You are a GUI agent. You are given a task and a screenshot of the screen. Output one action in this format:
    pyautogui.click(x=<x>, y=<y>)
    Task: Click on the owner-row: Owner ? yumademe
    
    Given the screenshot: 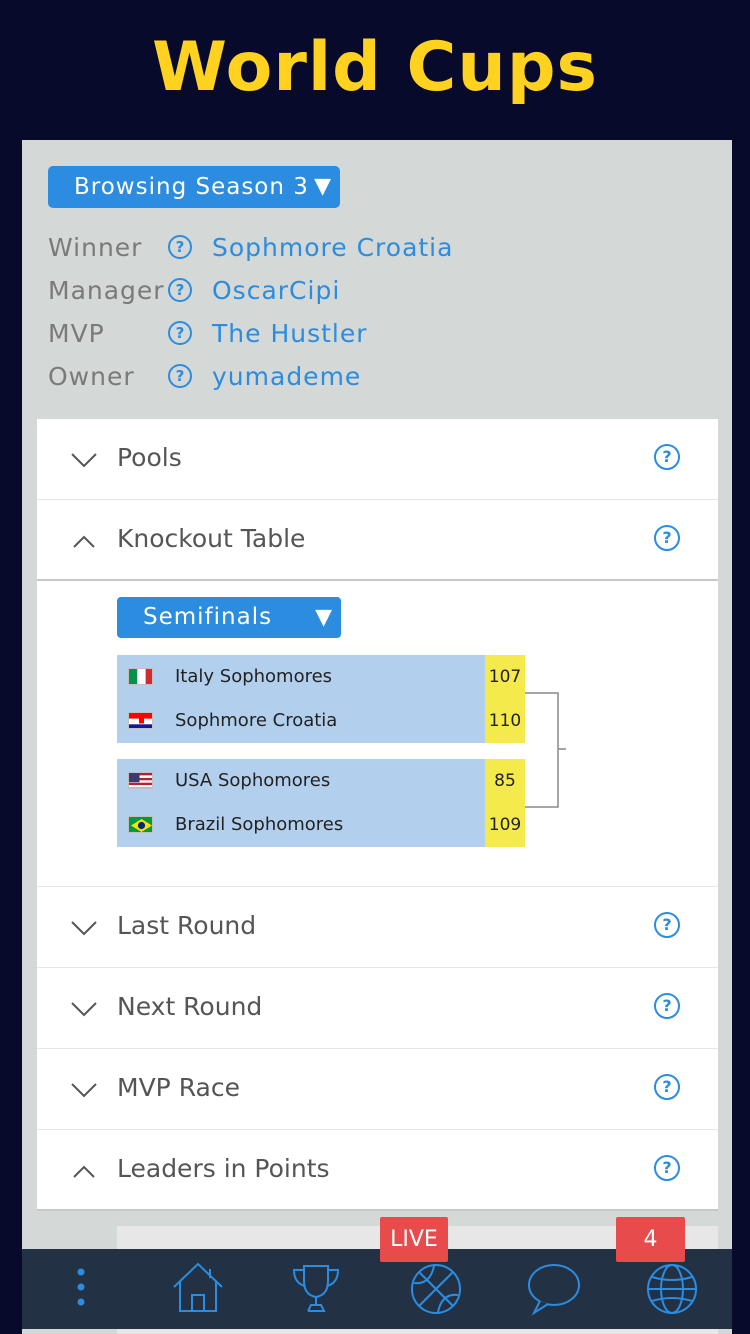 What is the action you would take?
    pyautogui.click(x=368, y=382)
    